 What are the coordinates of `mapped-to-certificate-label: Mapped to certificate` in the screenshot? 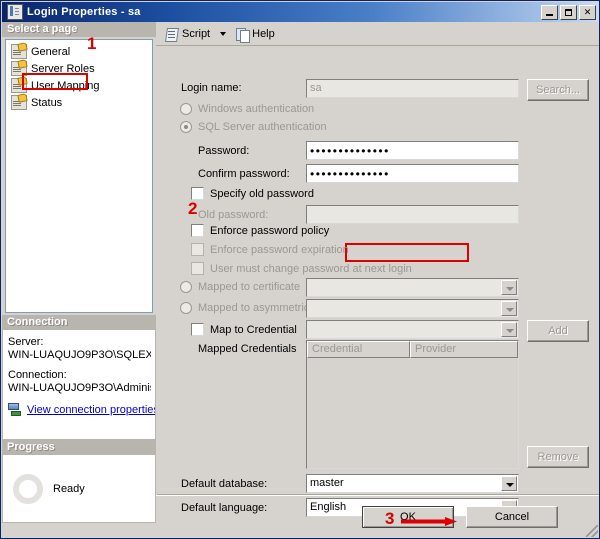 It's located at (249, 287).